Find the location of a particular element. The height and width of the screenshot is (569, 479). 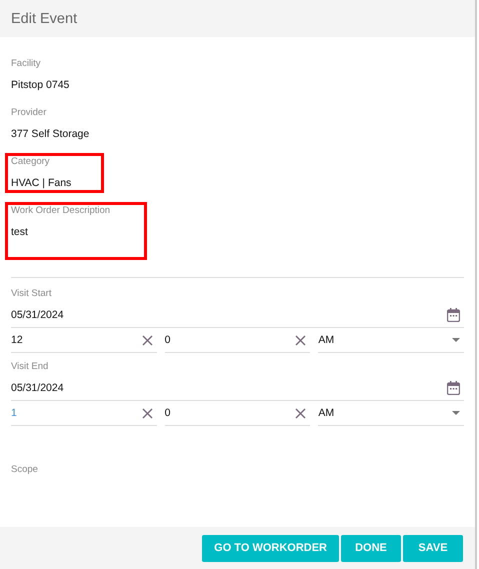

field-label: Facility is located at coordinates (26, 63).